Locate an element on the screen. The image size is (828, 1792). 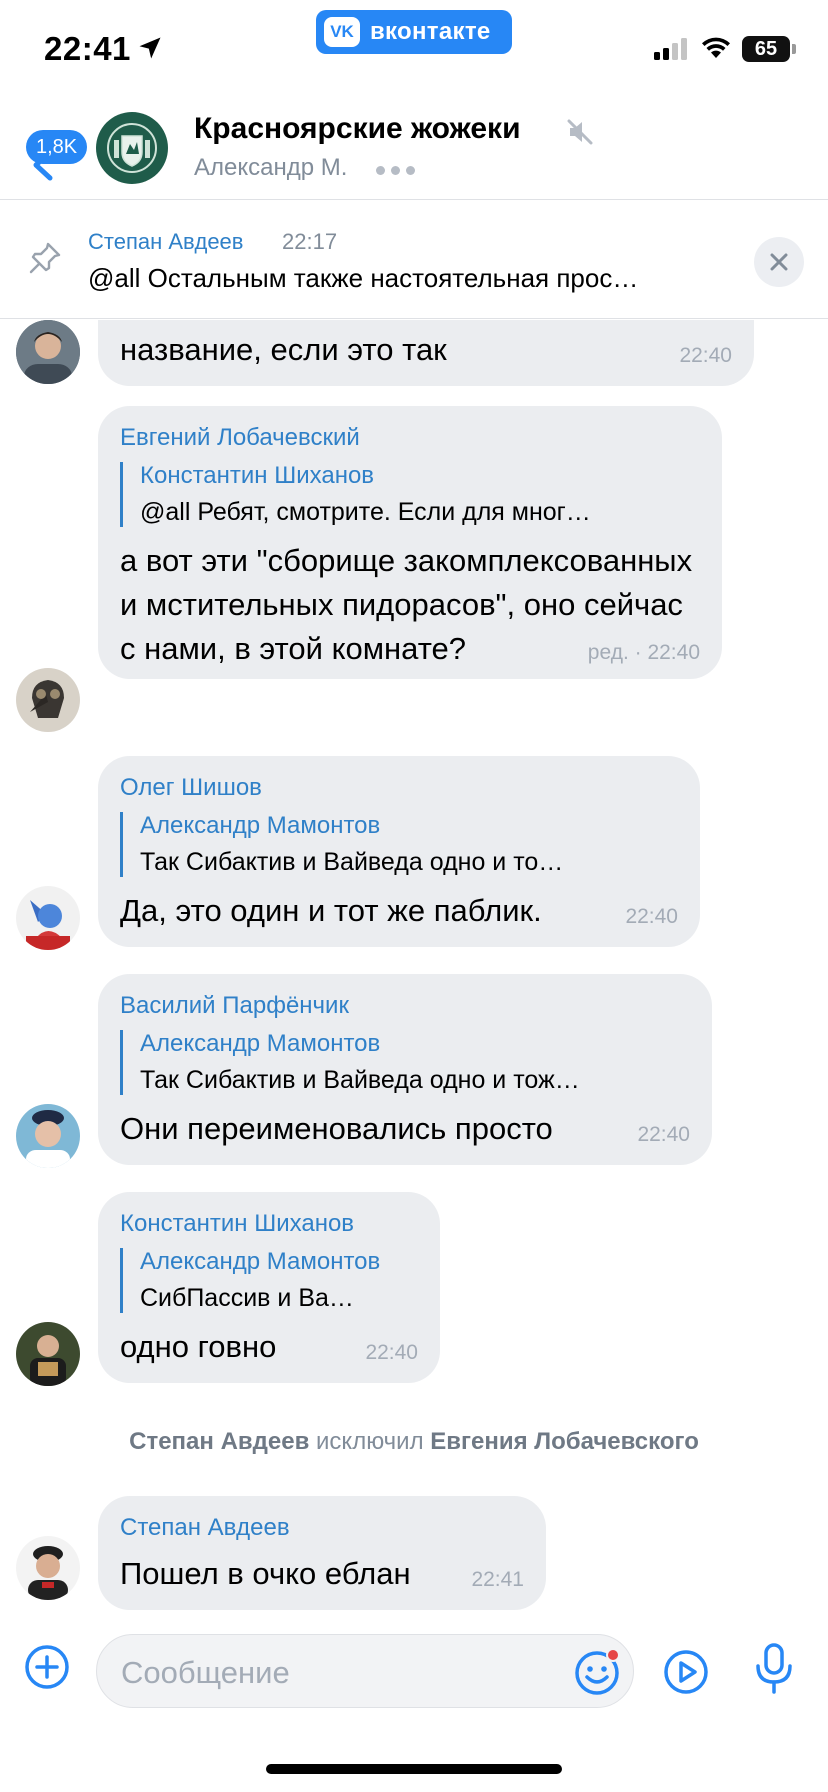
message-bubble: название, если это так 22:40 is located at coordinates (426, 353).